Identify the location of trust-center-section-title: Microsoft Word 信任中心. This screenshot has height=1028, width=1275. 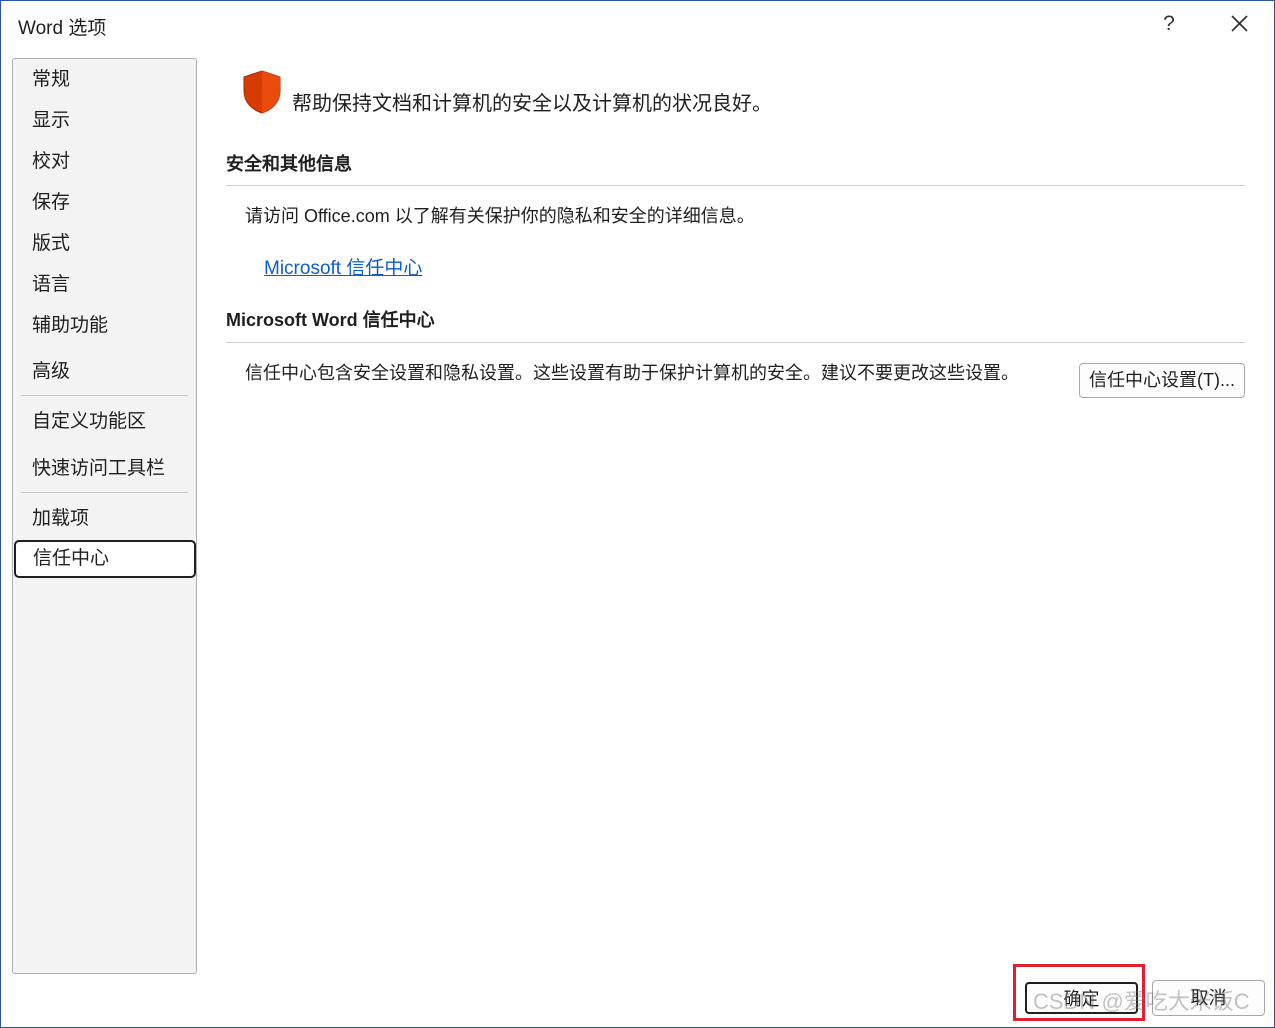
(330, 320).